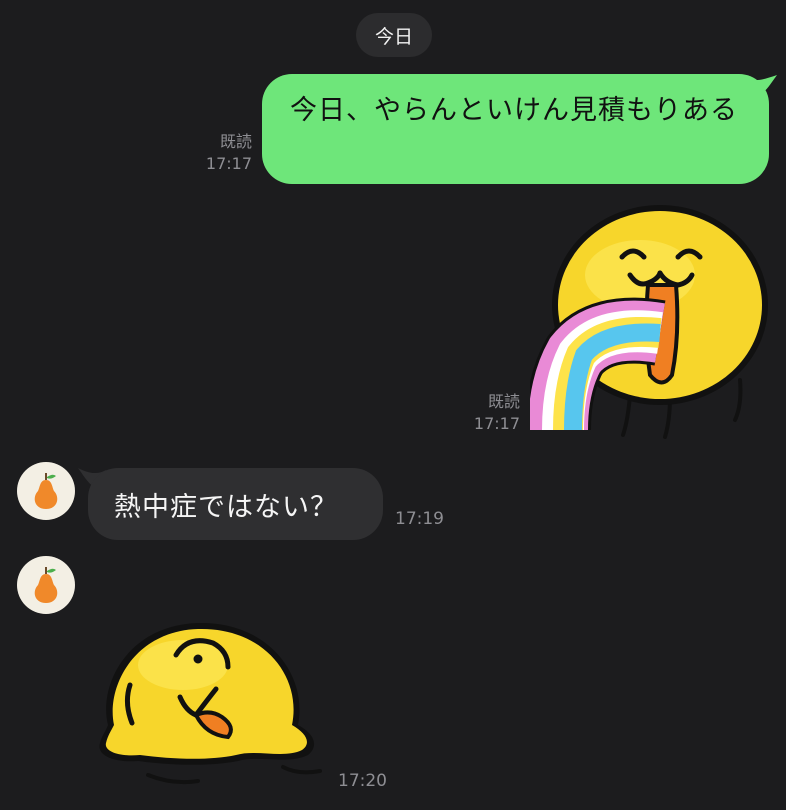 This screenshot has height=810, width=786. Describe the element at coordinates (419, 519) in the screenshot. I see `message-time: 17:19` at that location.